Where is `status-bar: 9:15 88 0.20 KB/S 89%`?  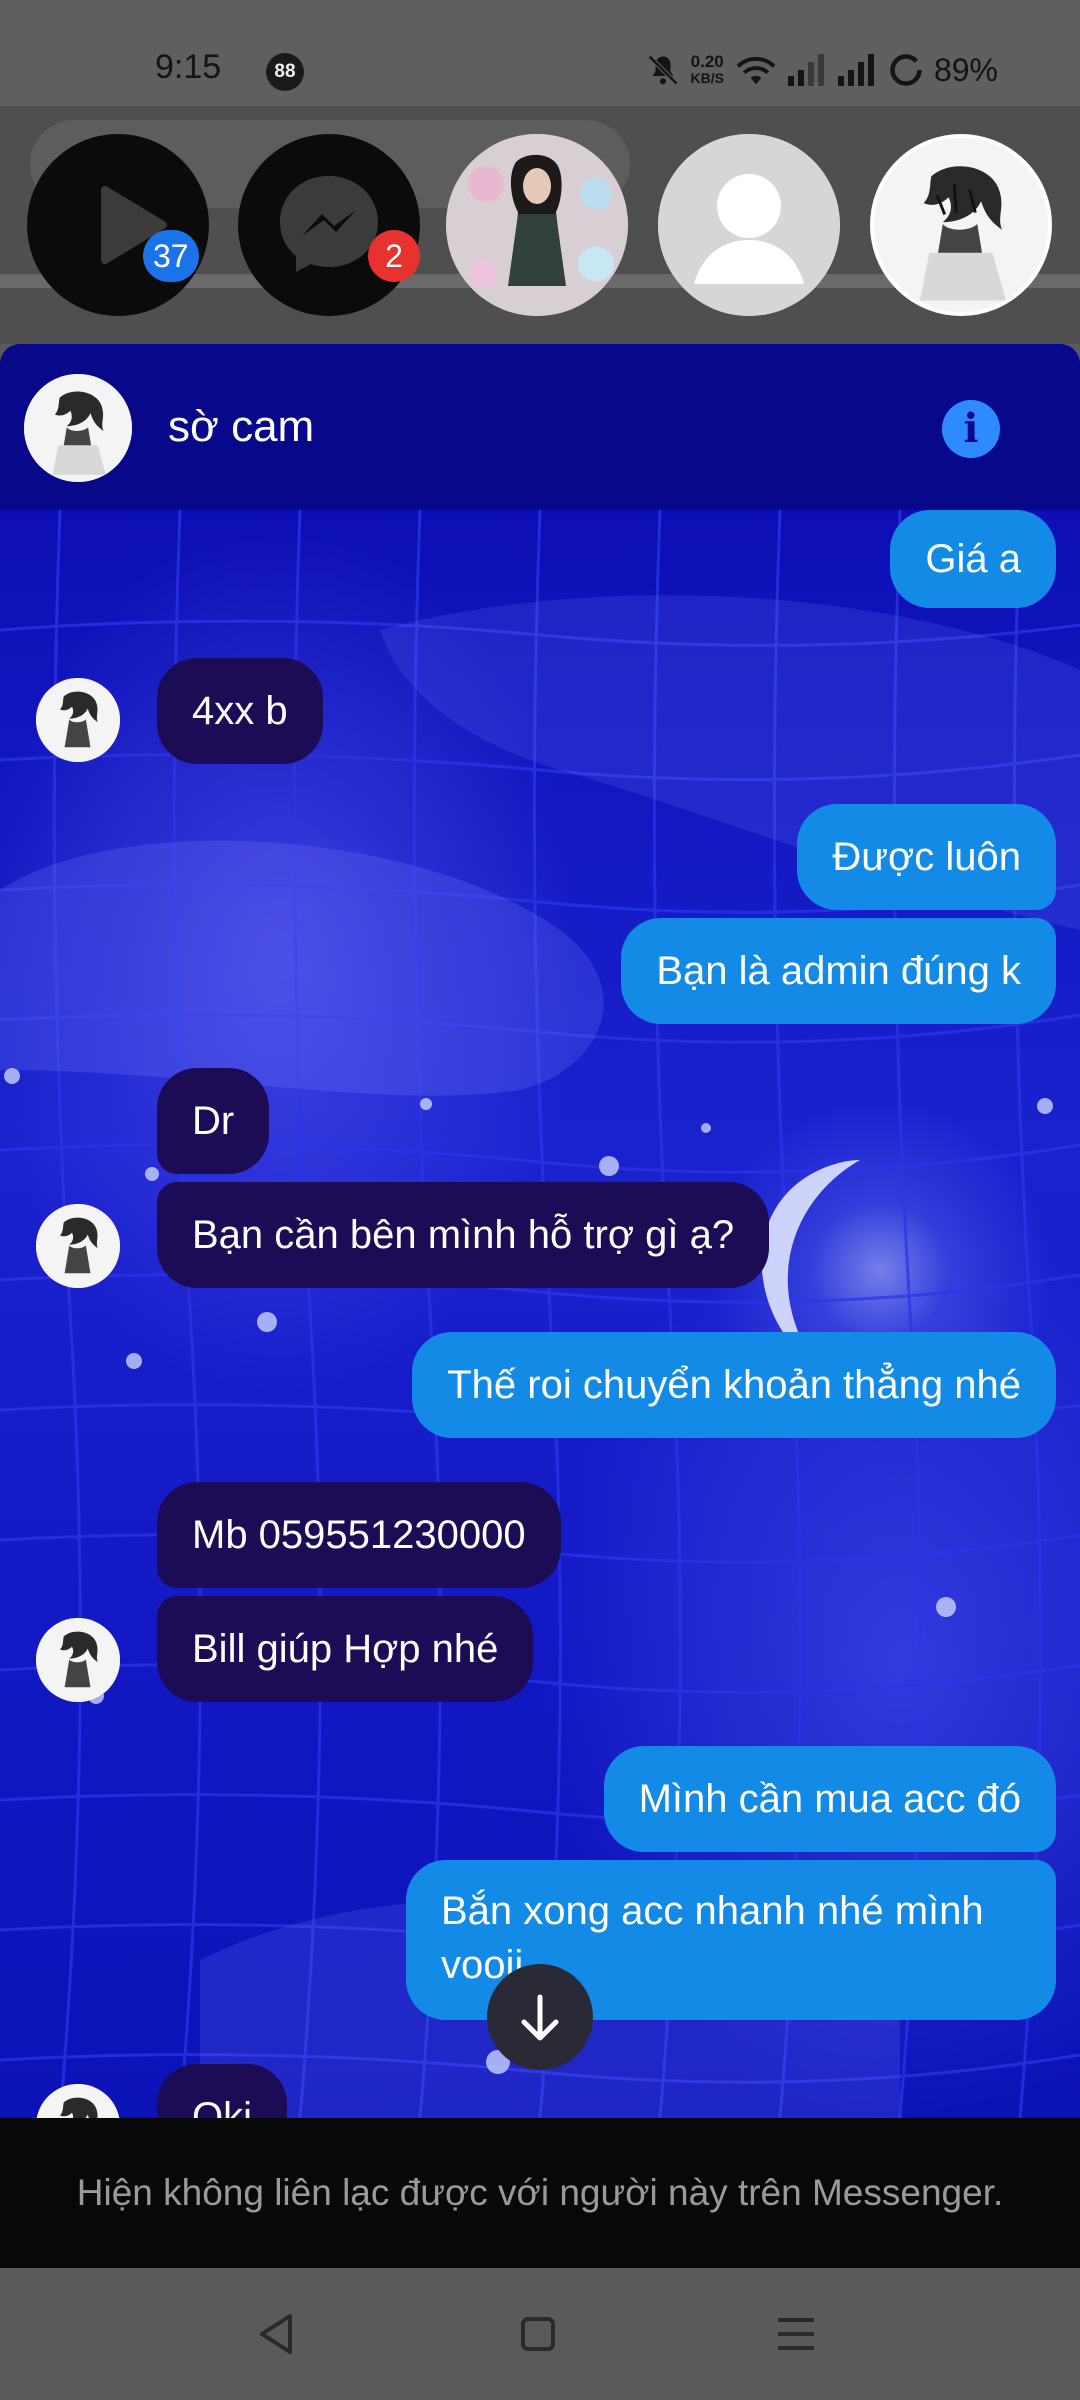 status-bar: 9:15 88 0.20 KB/S 89% is located at coordinates (540, 53).